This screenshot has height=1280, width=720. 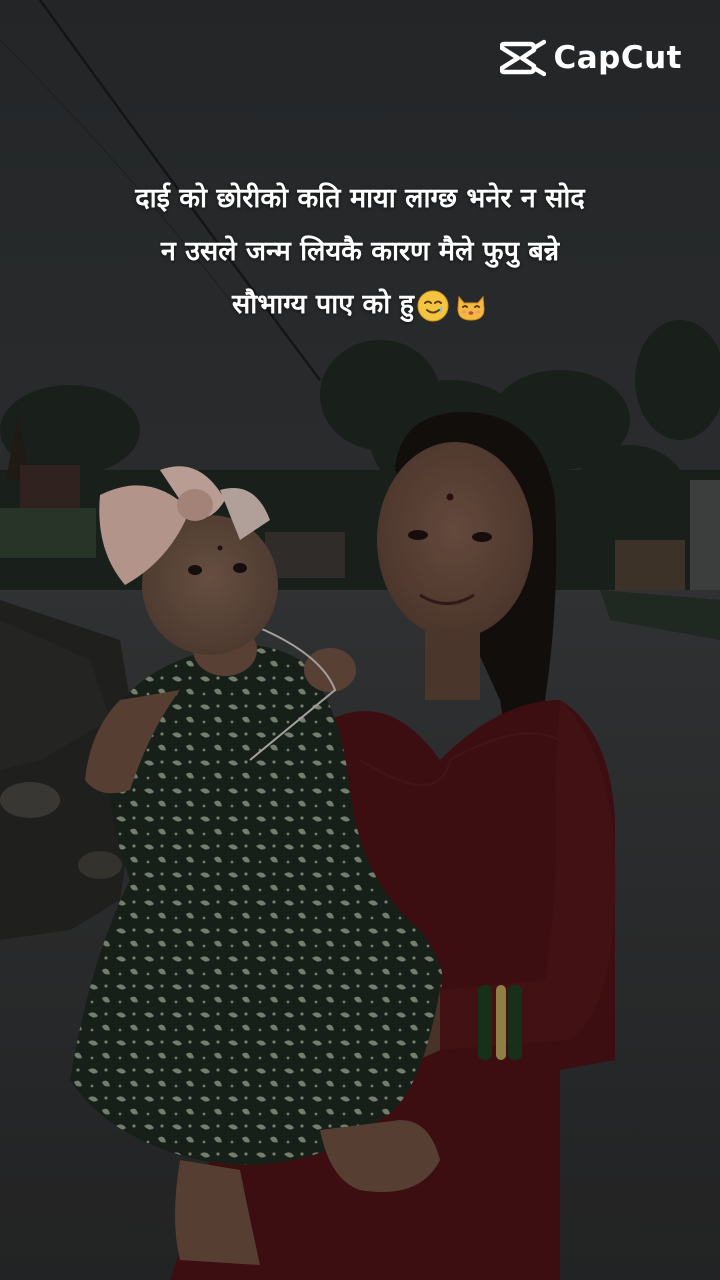 What do you see at coordinates (452, 306) in the screenshot?
I see `caption-emojis` at bounding box center [452, 306].